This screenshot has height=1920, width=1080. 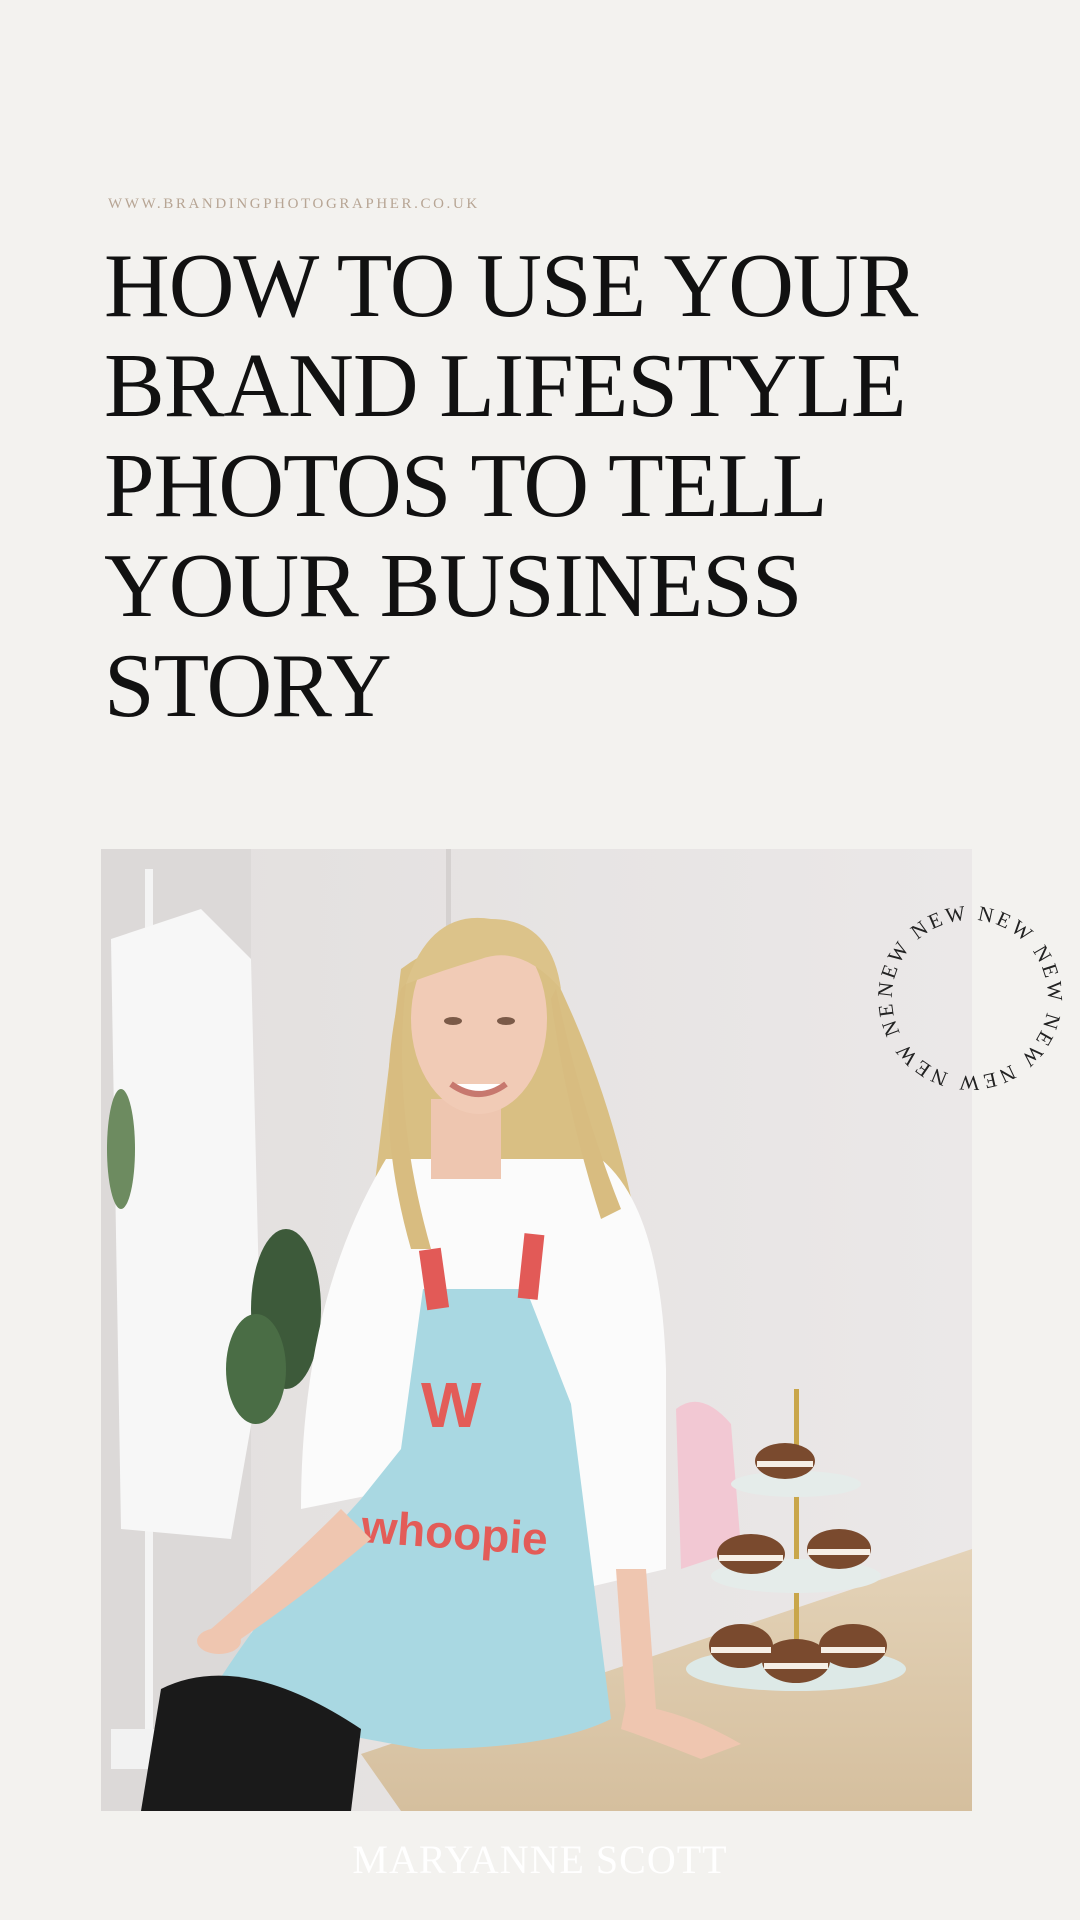 What do you see at coordinates (451, 1405) in the screenshot?
I see `svg-text: W` at bounding box center [451, 1405].